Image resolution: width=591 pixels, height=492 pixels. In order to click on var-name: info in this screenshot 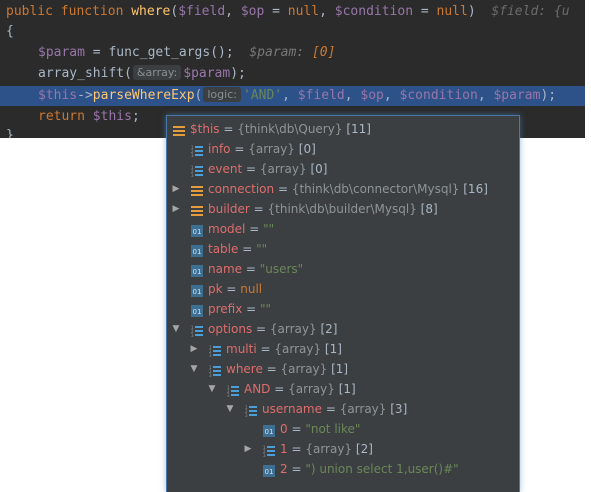, I will do `click(219, 149)`.